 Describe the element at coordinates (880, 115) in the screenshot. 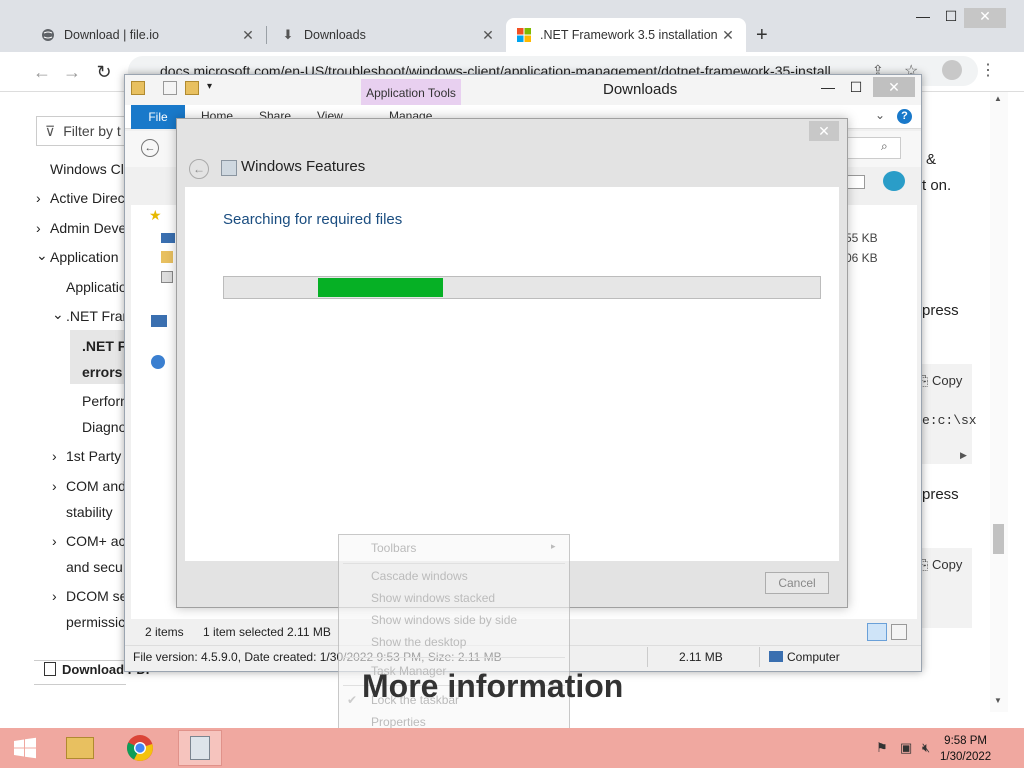

I see `chevron-down-icon: ⌄` at that location.